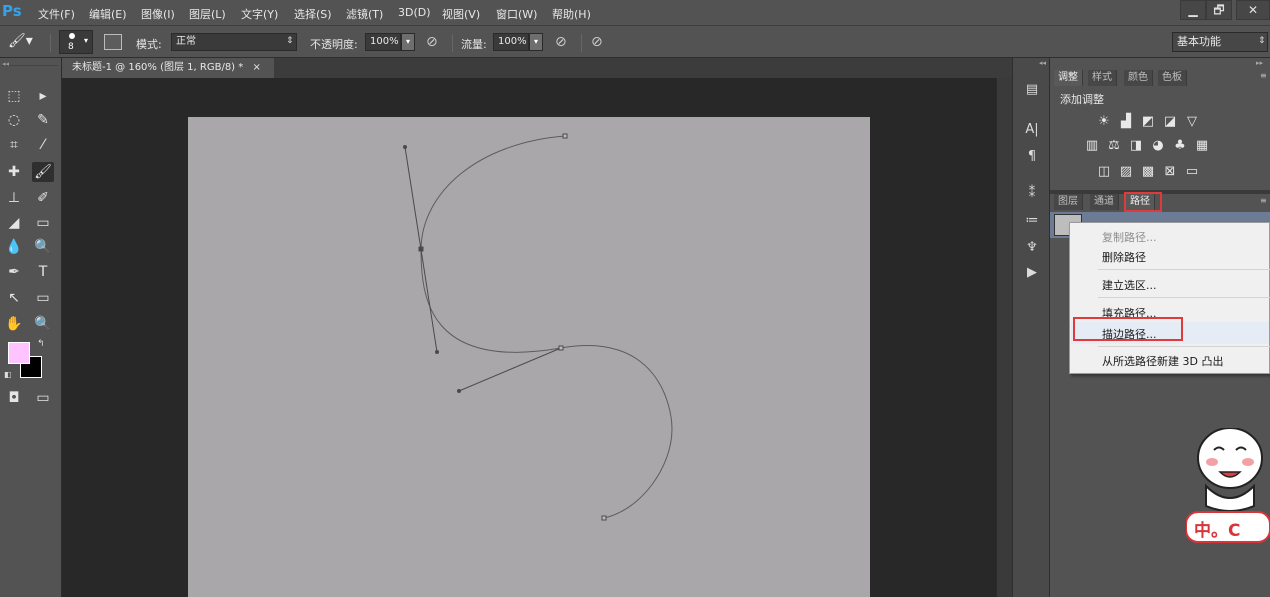 The height and width of the screenshot is (597, 1270). What do you see at coordinates (383, 42) in the screenshot?
I see `opacity-input: 100%` at bounding box center [383, 42].